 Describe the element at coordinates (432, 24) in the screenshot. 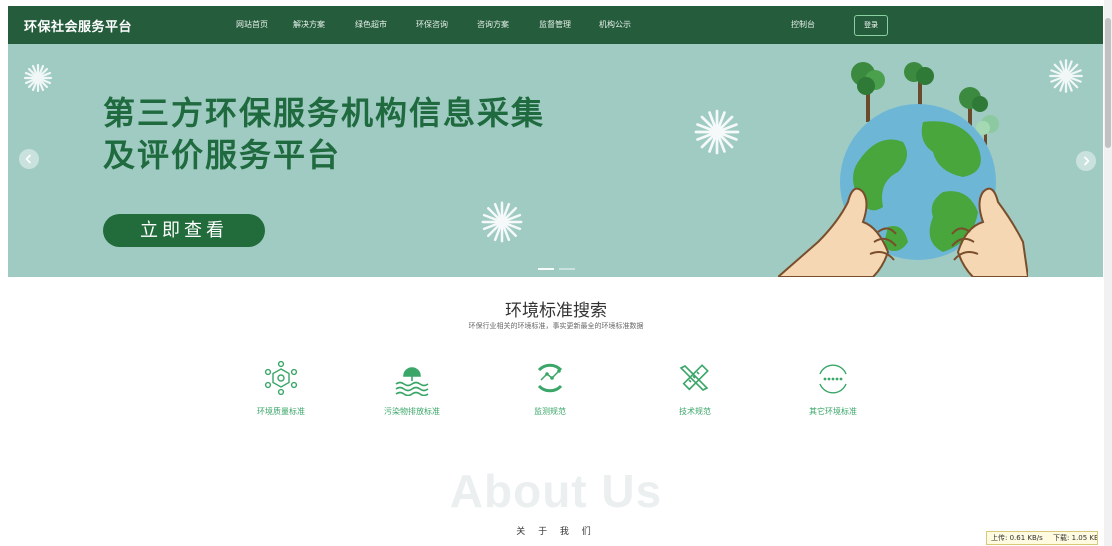

I see `nav-item-env-consult: 环保咨询` at that location.